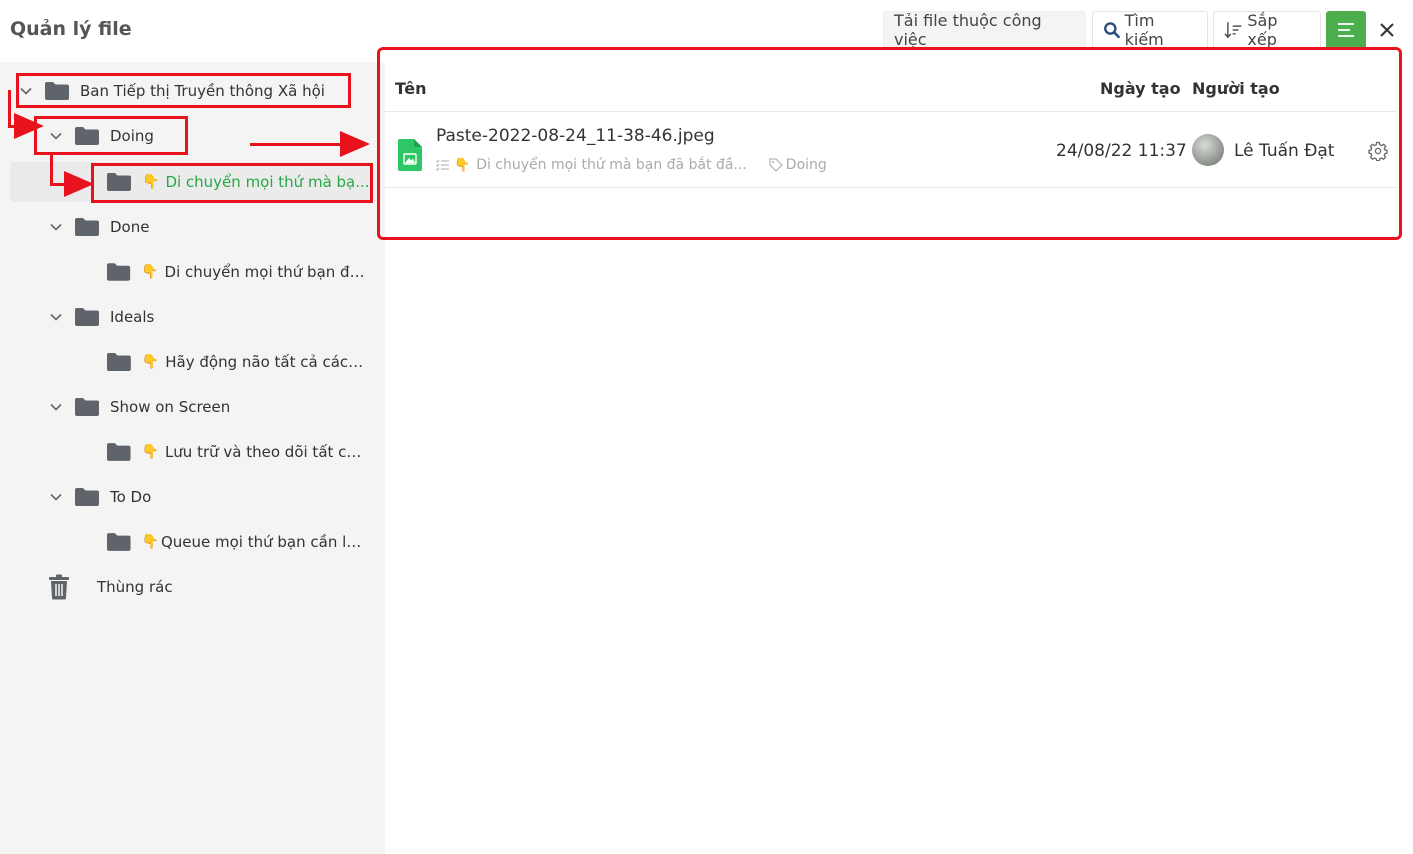 This screenshot has height=854, width=1413. I want to click on annotation-arrow-2-head, so click(79, 184).